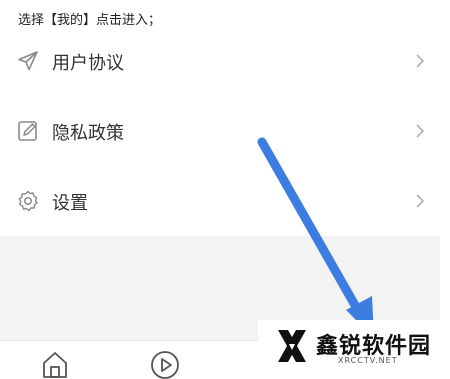 This screenshot has height=379, width=450. What do you see at coordinates (354, 346) in the screenshot?
I see `watermark: 鑫锐软件园 XRCCTV.NET` at bounding box center [354, 346].